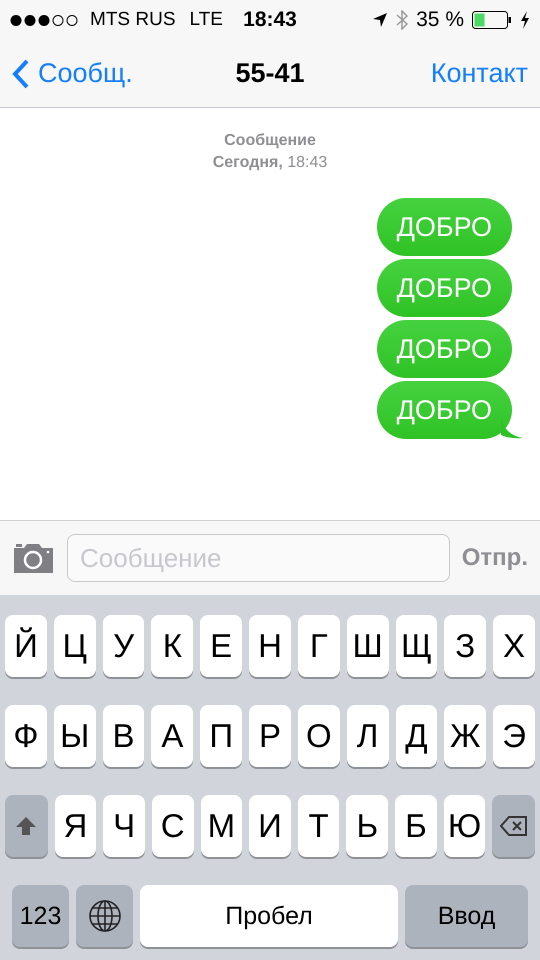  Describe the element at coordinates (465, 736) in the screenshot. I see `letter-key: Ж` at that location.